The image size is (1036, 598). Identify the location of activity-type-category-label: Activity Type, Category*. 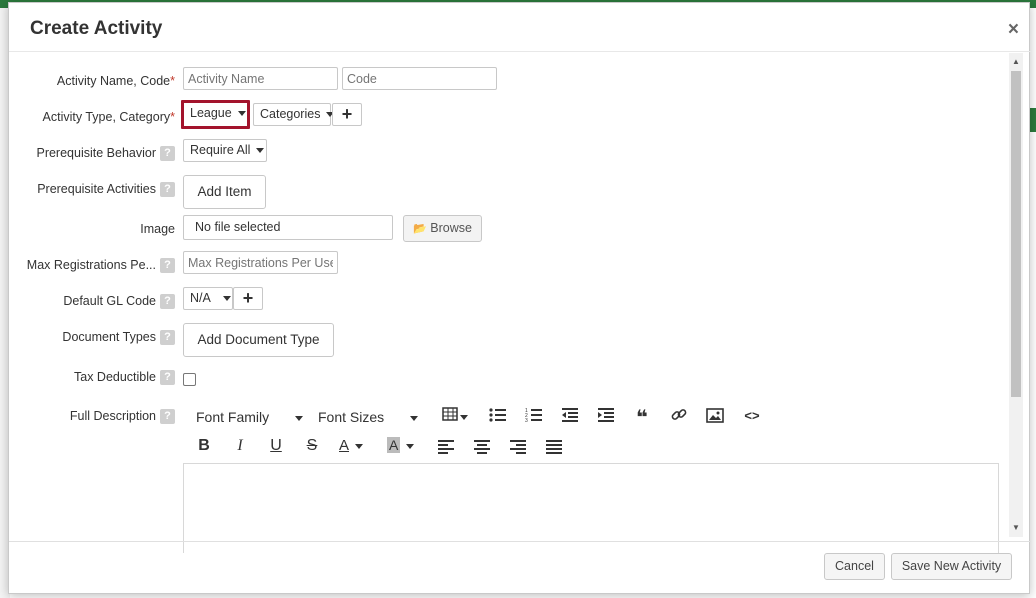
(102, 117).